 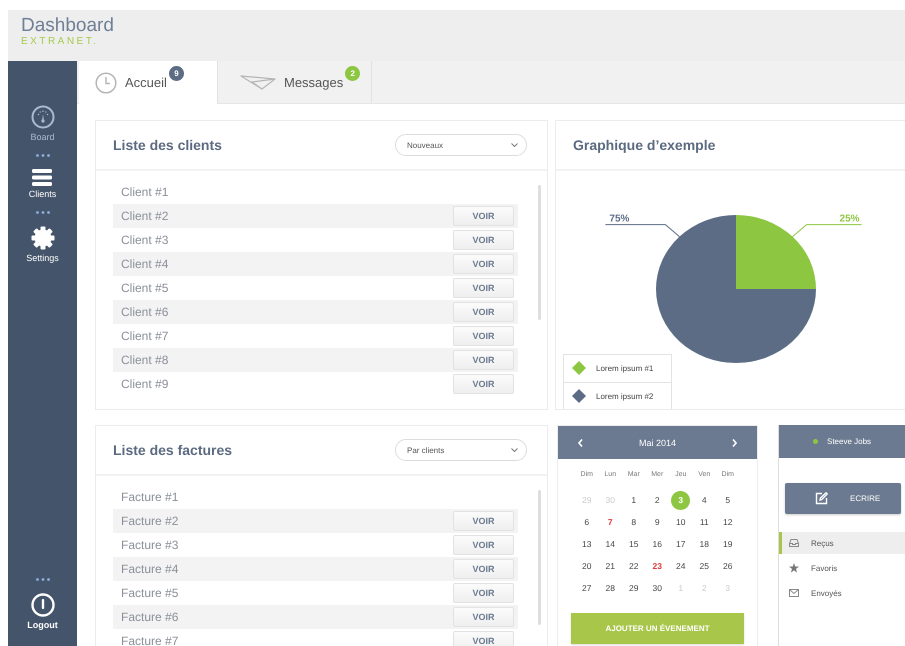 What do you see at coordinates (842, 543) in the screenshot?
I see `folder-item: Reçus` at bounding box center [842, 543].